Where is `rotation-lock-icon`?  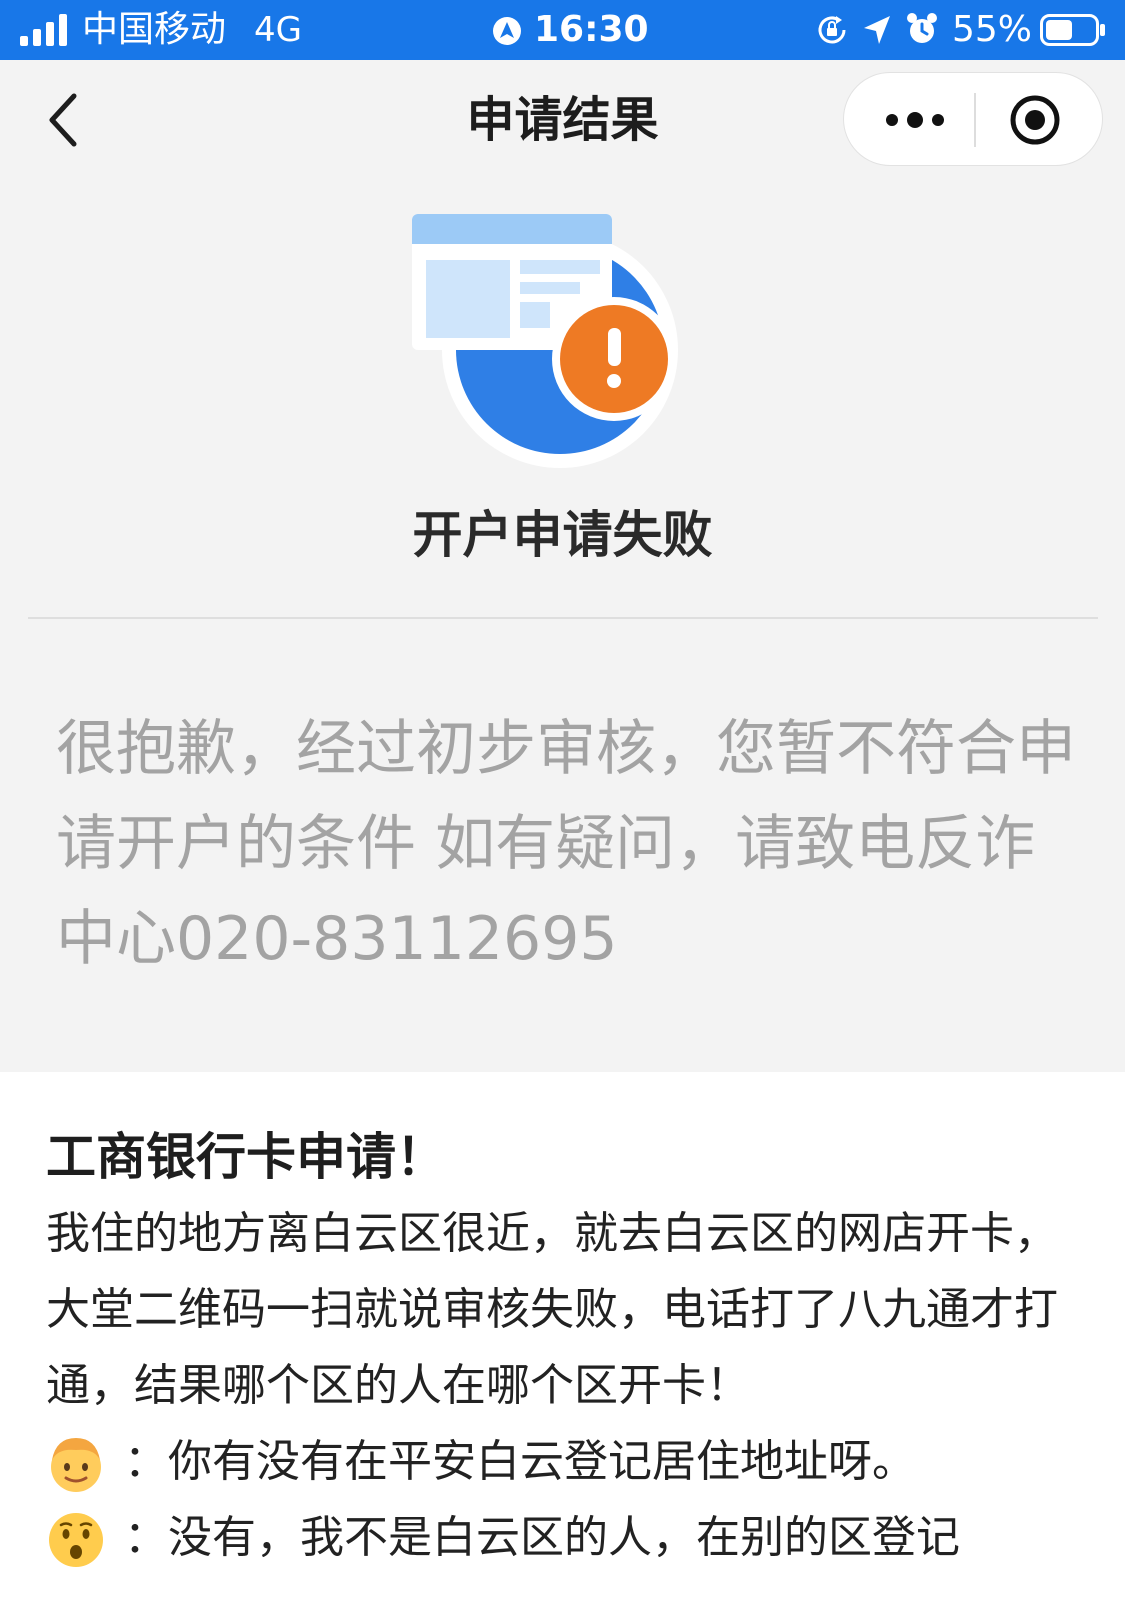 rotation-lock-icon is located at coordinates (832, 30).